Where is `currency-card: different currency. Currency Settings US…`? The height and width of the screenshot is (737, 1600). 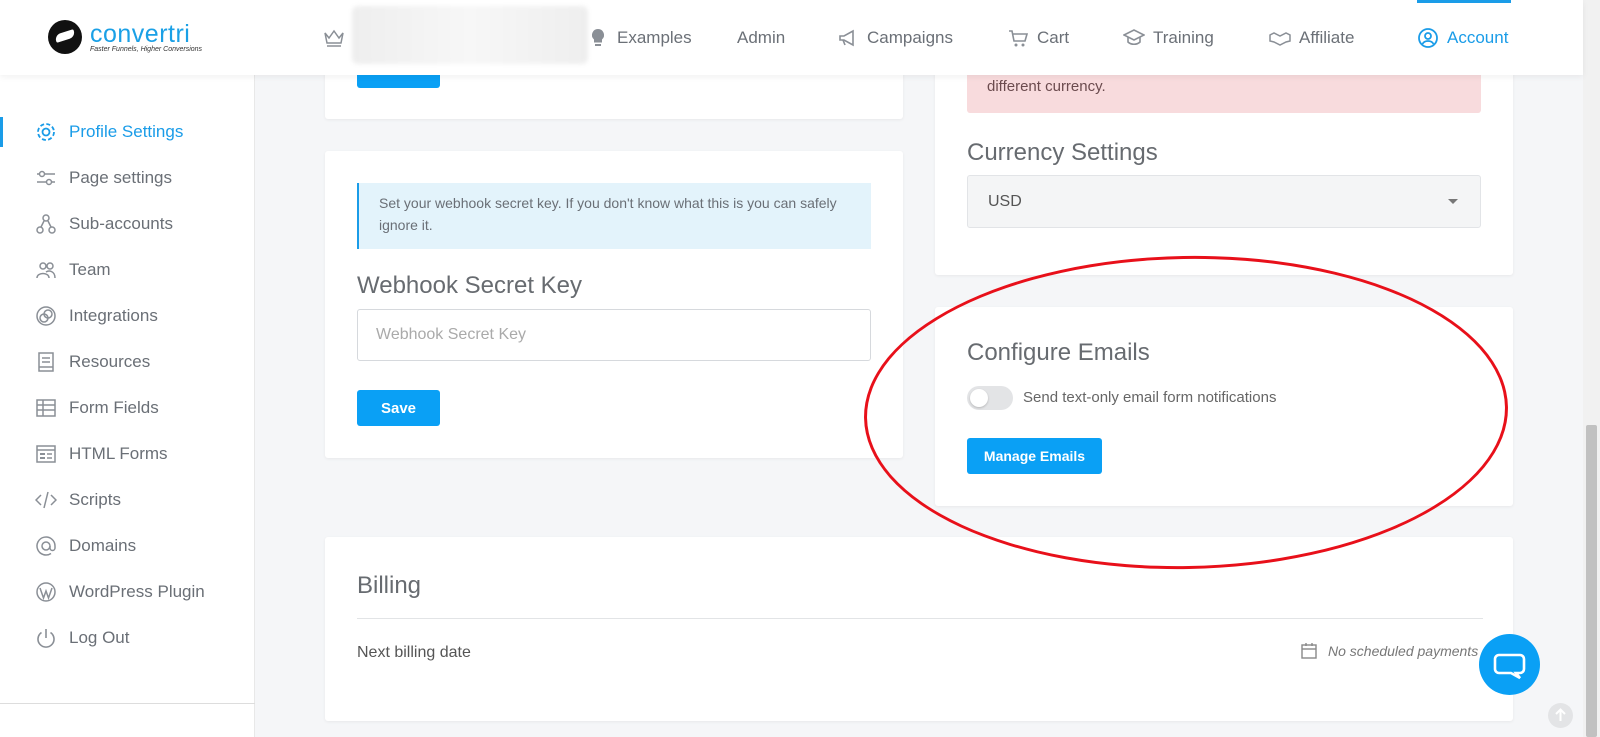
currency-card: different currency. Currency Settings US… is located at coordinates (1224, 167).